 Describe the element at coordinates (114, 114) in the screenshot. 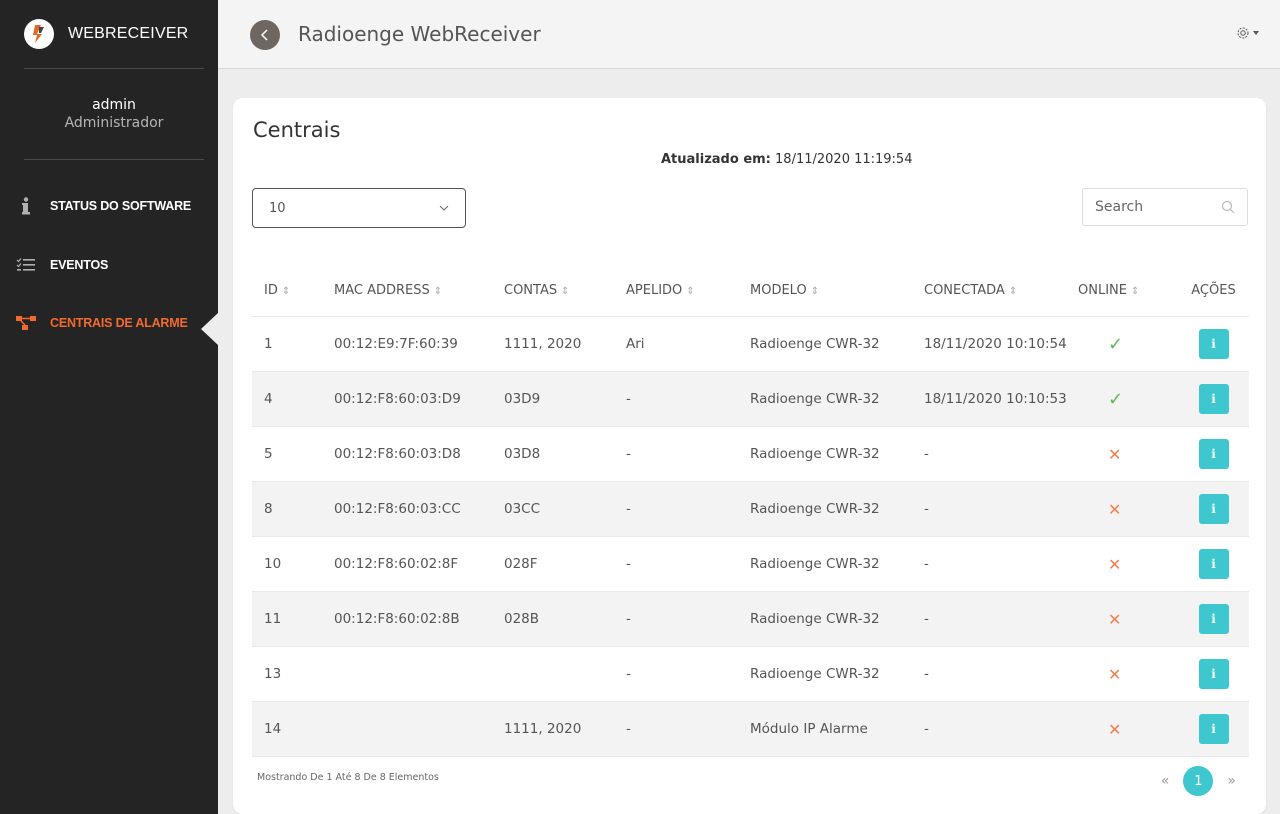

I see `user-info: admin Administrador` at that location.